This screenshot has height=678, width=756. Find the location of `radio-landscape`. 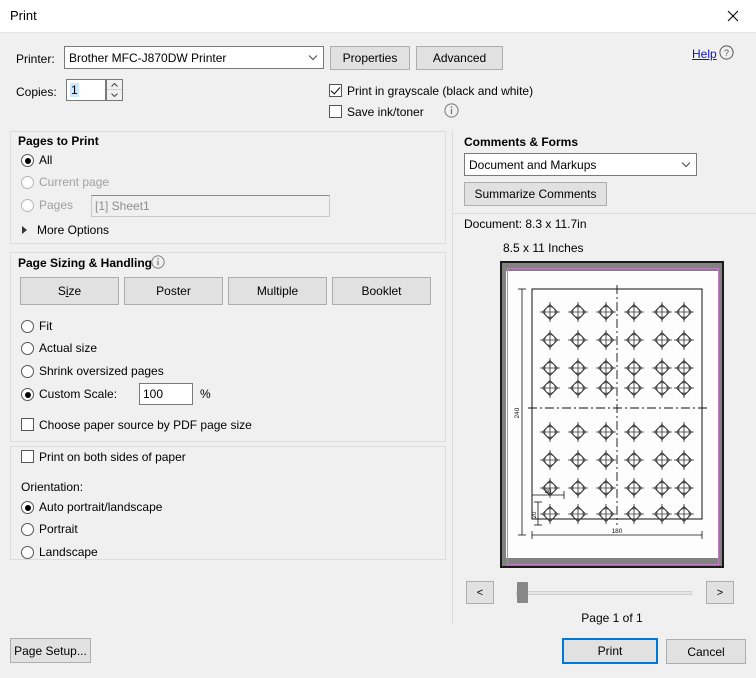

radio-landscape is located at coordinates (27, 552).